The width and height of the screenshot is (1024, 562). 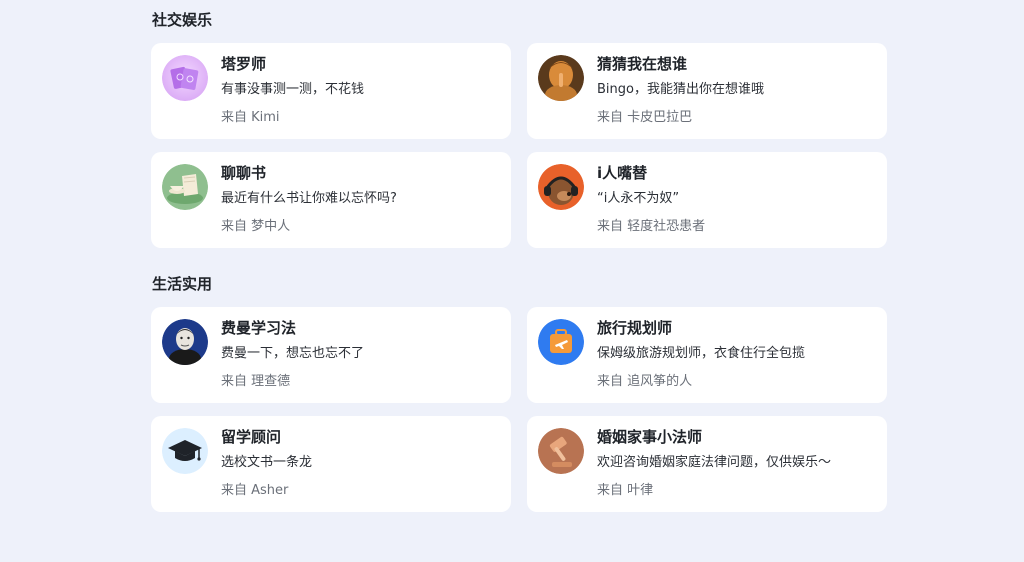 I want to click on gavel-icon, so click(x=561, y=451).